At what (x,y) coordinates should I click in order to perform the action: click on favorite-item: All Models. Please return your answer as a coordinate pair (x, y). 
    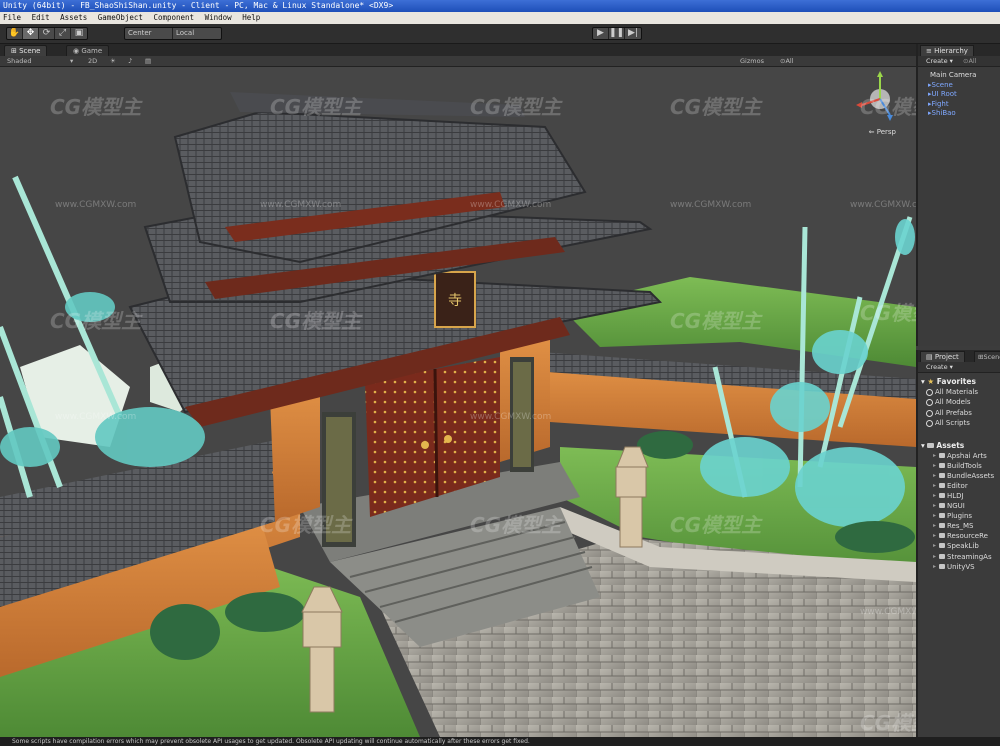
    Looking at the image, I should click on (959, 402).